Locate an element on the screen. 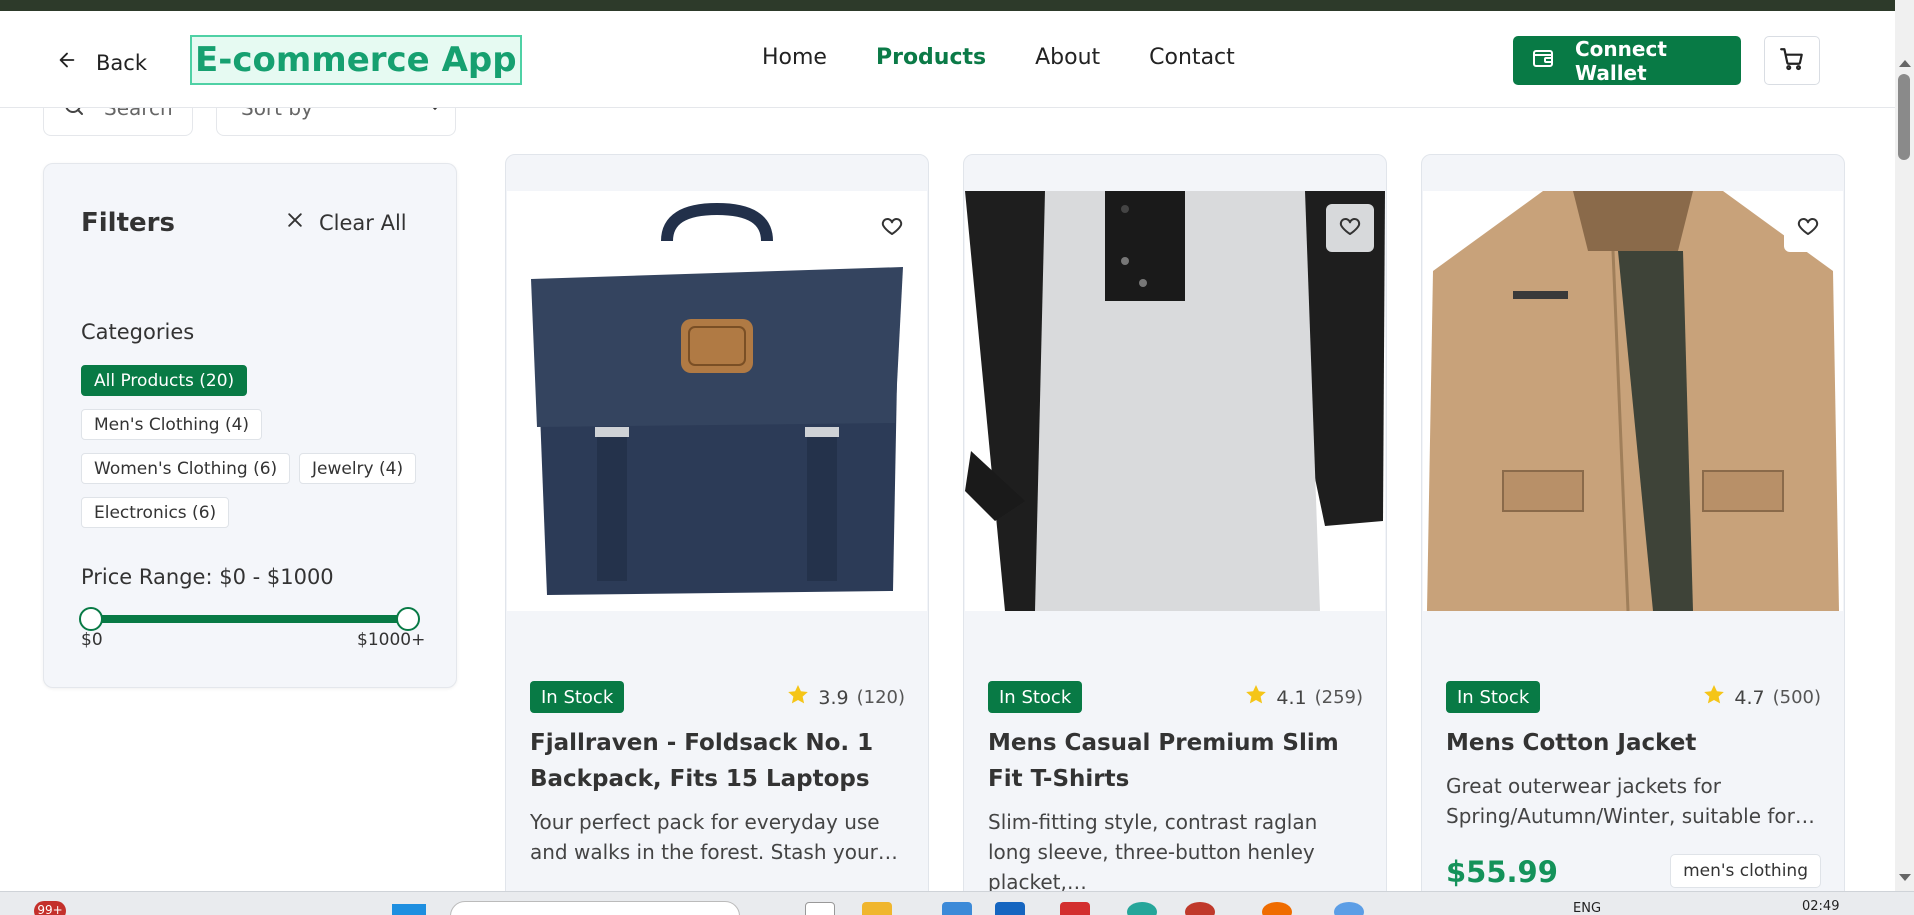 The image size is (1914, 915). price-slider-track is located at coordinates (250, 619).